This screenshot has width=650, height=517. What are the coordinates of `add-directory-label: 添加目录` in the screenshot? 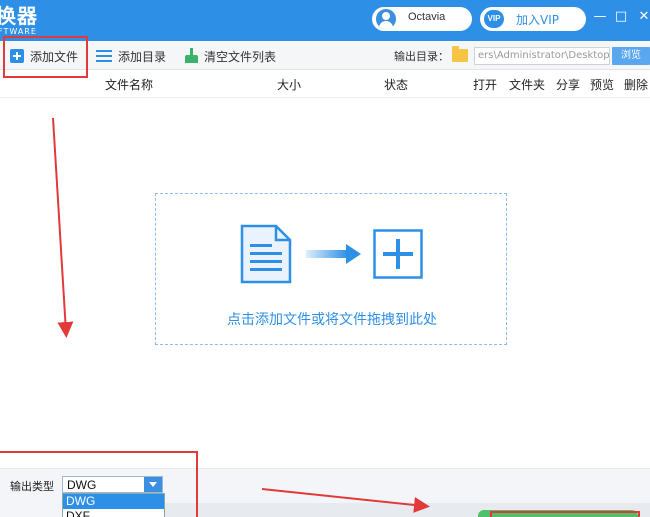 It's located at (142, 56).